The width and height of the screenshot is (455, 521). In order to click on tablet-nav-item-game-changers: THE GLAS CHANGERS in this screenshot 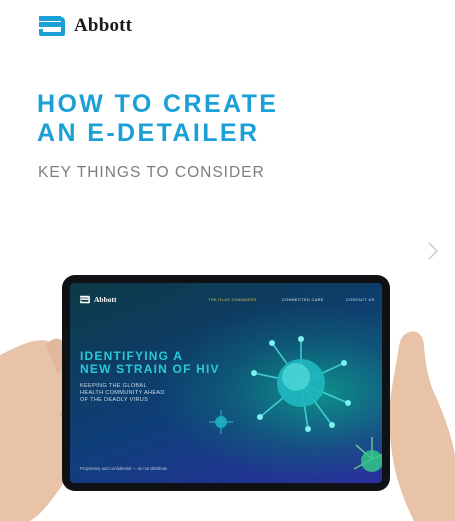, I will do `click(232, 299)`.